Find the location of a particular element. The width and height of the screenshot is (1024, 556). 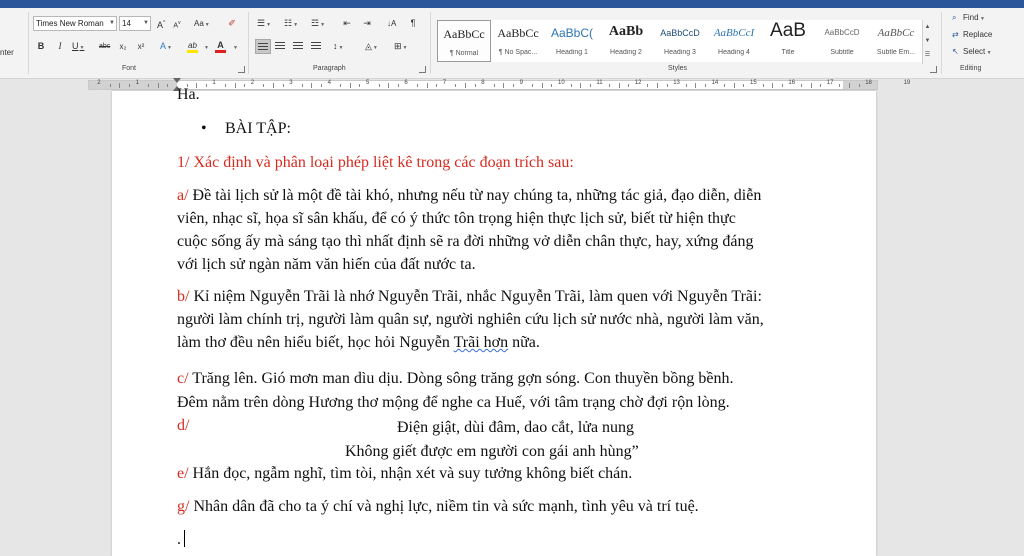

bullet-heading: • BÀI TẬP: is located at coordinates (234, 129).